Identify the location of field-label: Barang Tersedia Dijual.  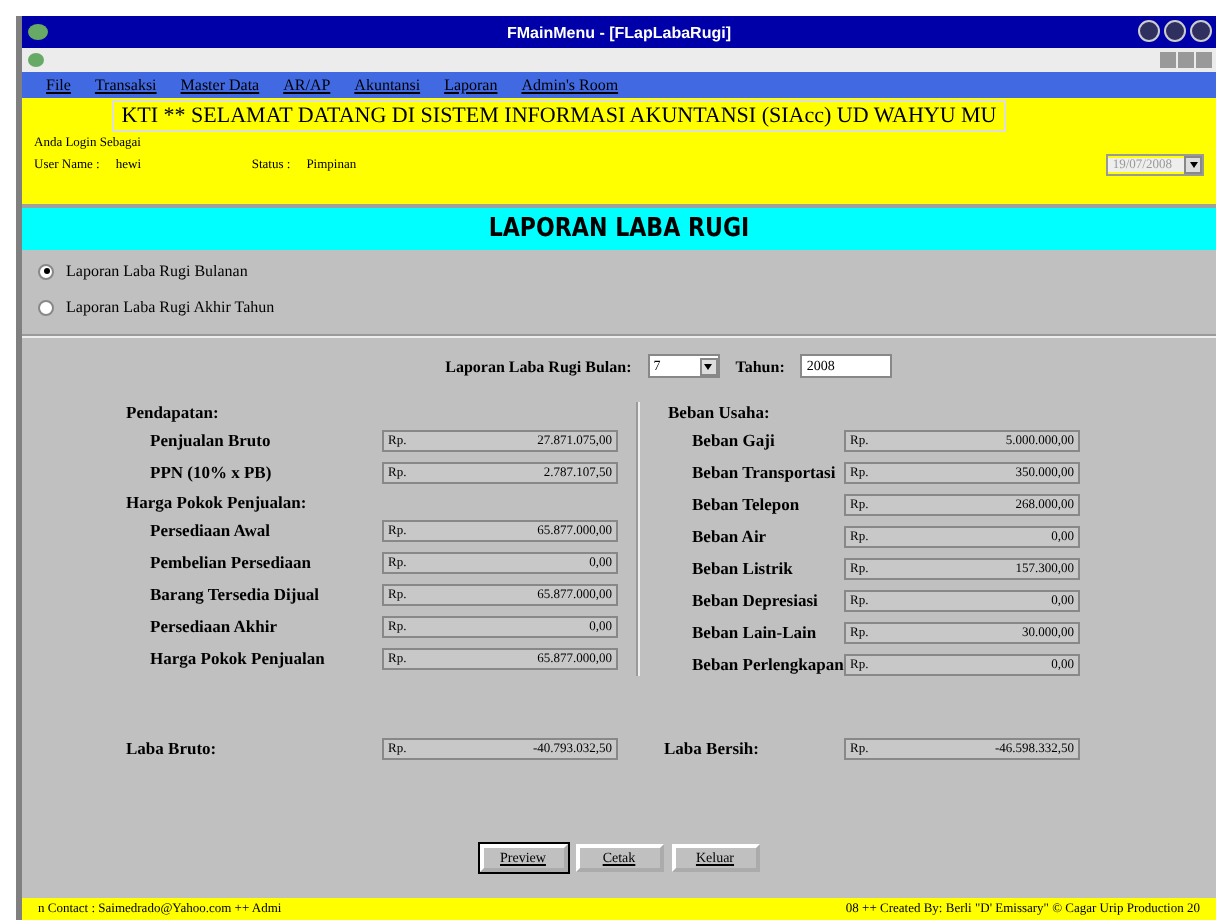
(235, 594).